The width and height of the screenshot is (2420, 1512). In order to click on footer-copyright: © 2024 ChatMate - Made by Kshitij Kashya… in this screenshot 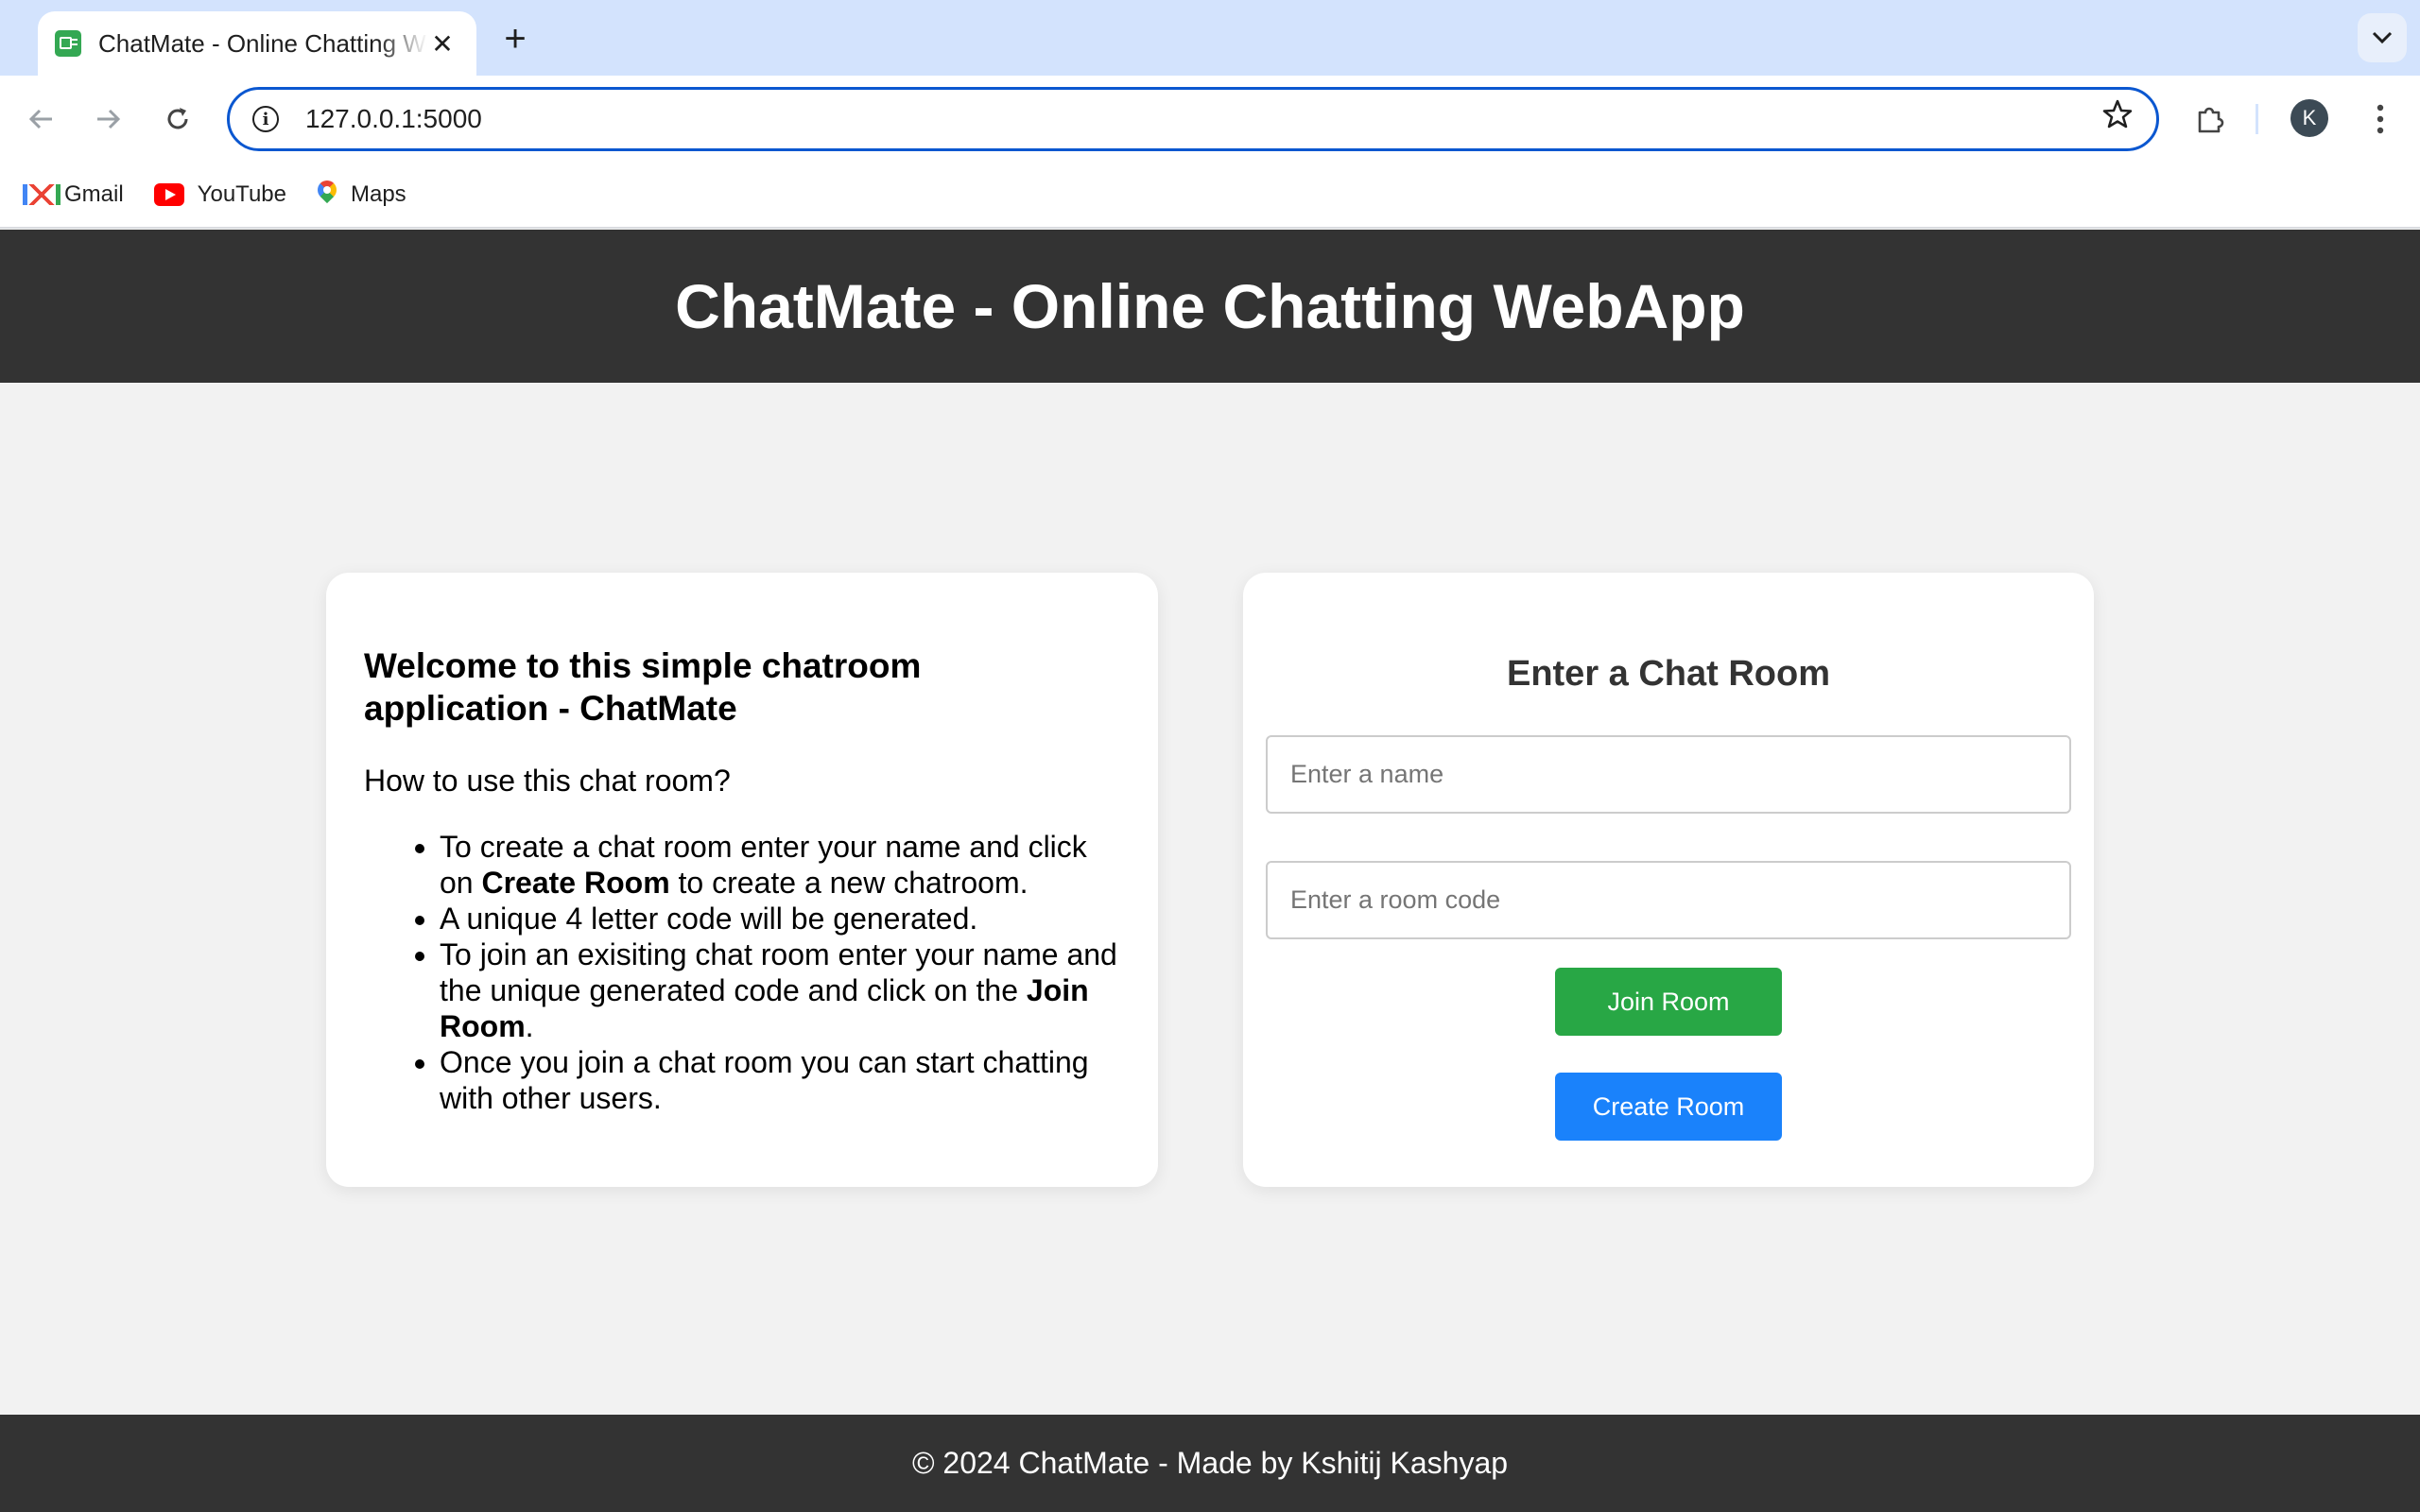, I will do `click(1210, 1463)`.